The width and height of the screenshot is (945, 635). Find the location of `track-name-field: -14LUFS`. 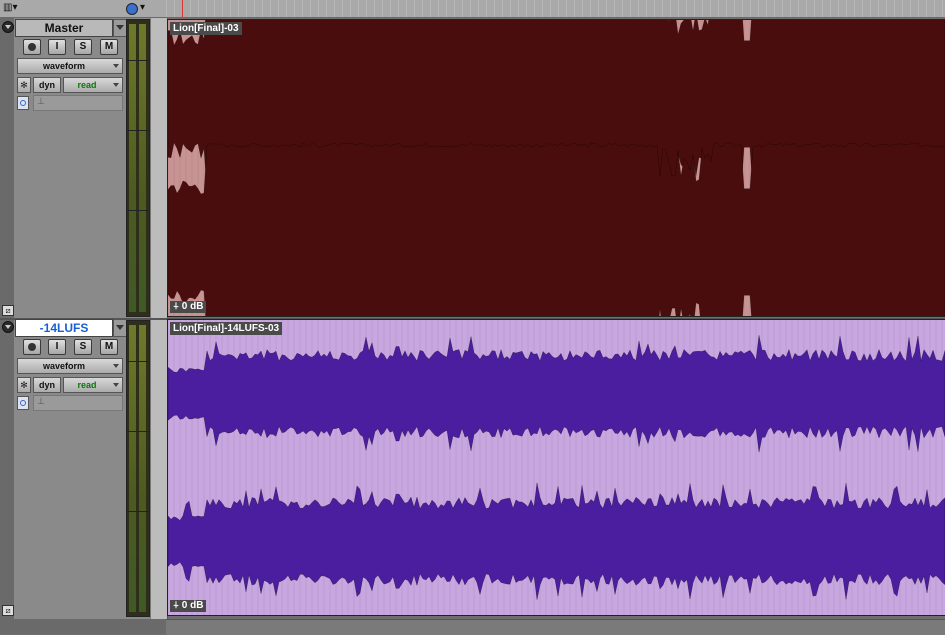

track-name-field: -14LUFS is located at coordinates (64, 328).